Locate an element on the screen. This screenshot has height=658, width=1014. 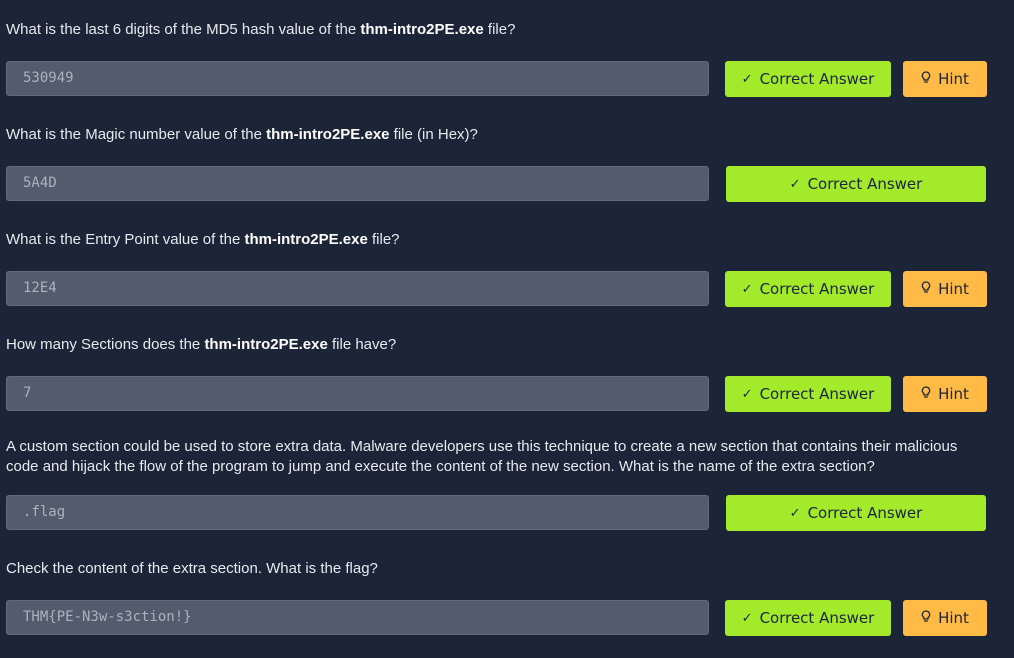
correct-answer-button-4: ✓ Correct Answer is located at coordinates (808, 394).